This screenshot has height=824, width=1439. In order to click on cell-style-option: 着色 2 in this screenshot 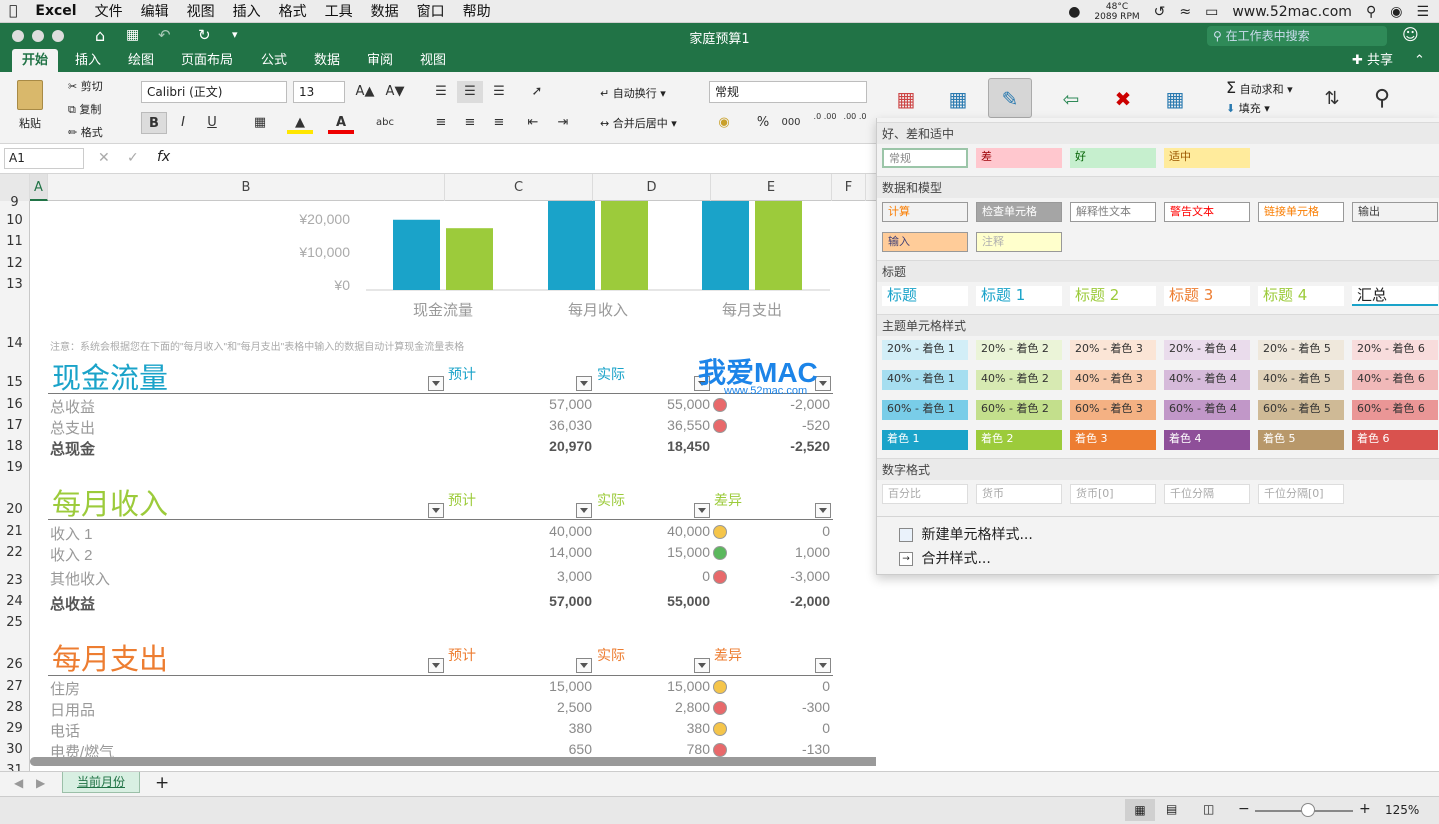, I will do `click(1019, 440)`.